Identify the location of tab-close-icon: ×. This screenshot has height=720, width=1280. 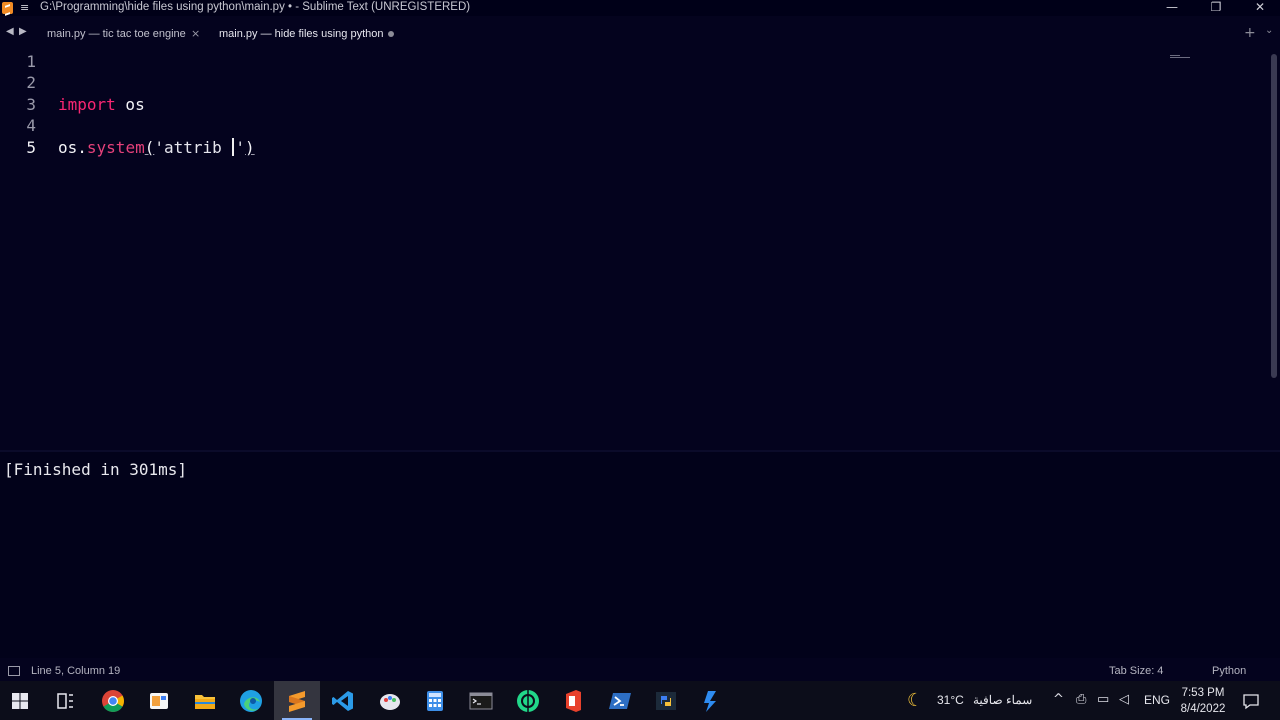
(195, 34).